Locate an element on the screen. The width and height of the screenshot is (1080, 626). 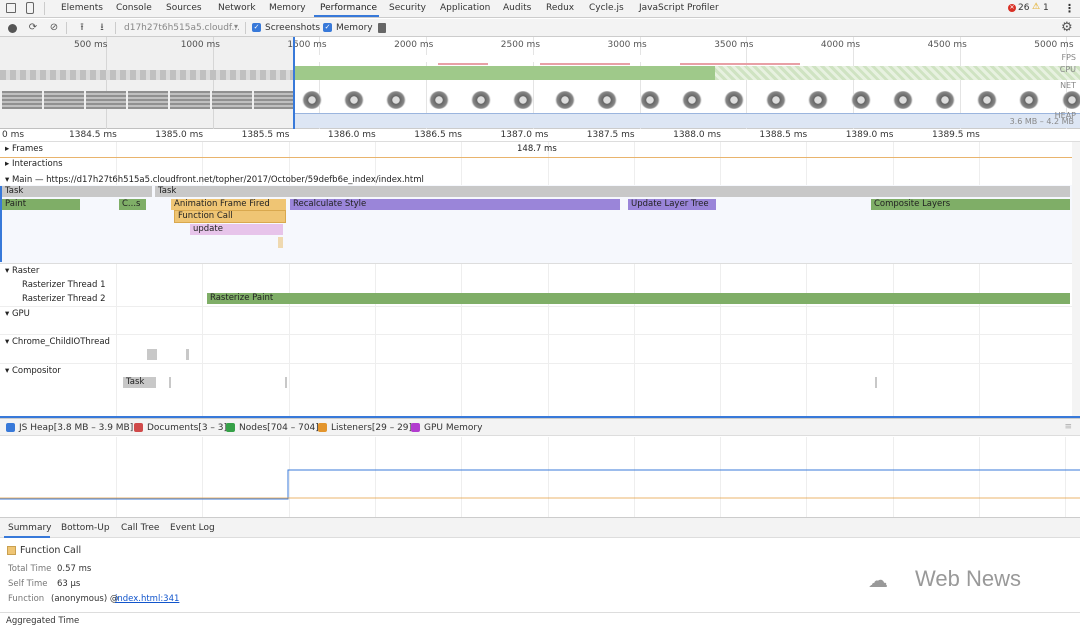
childio-track-toggle: ▾ Chrome_ChildIOThread is located at coordinates (57, 342).